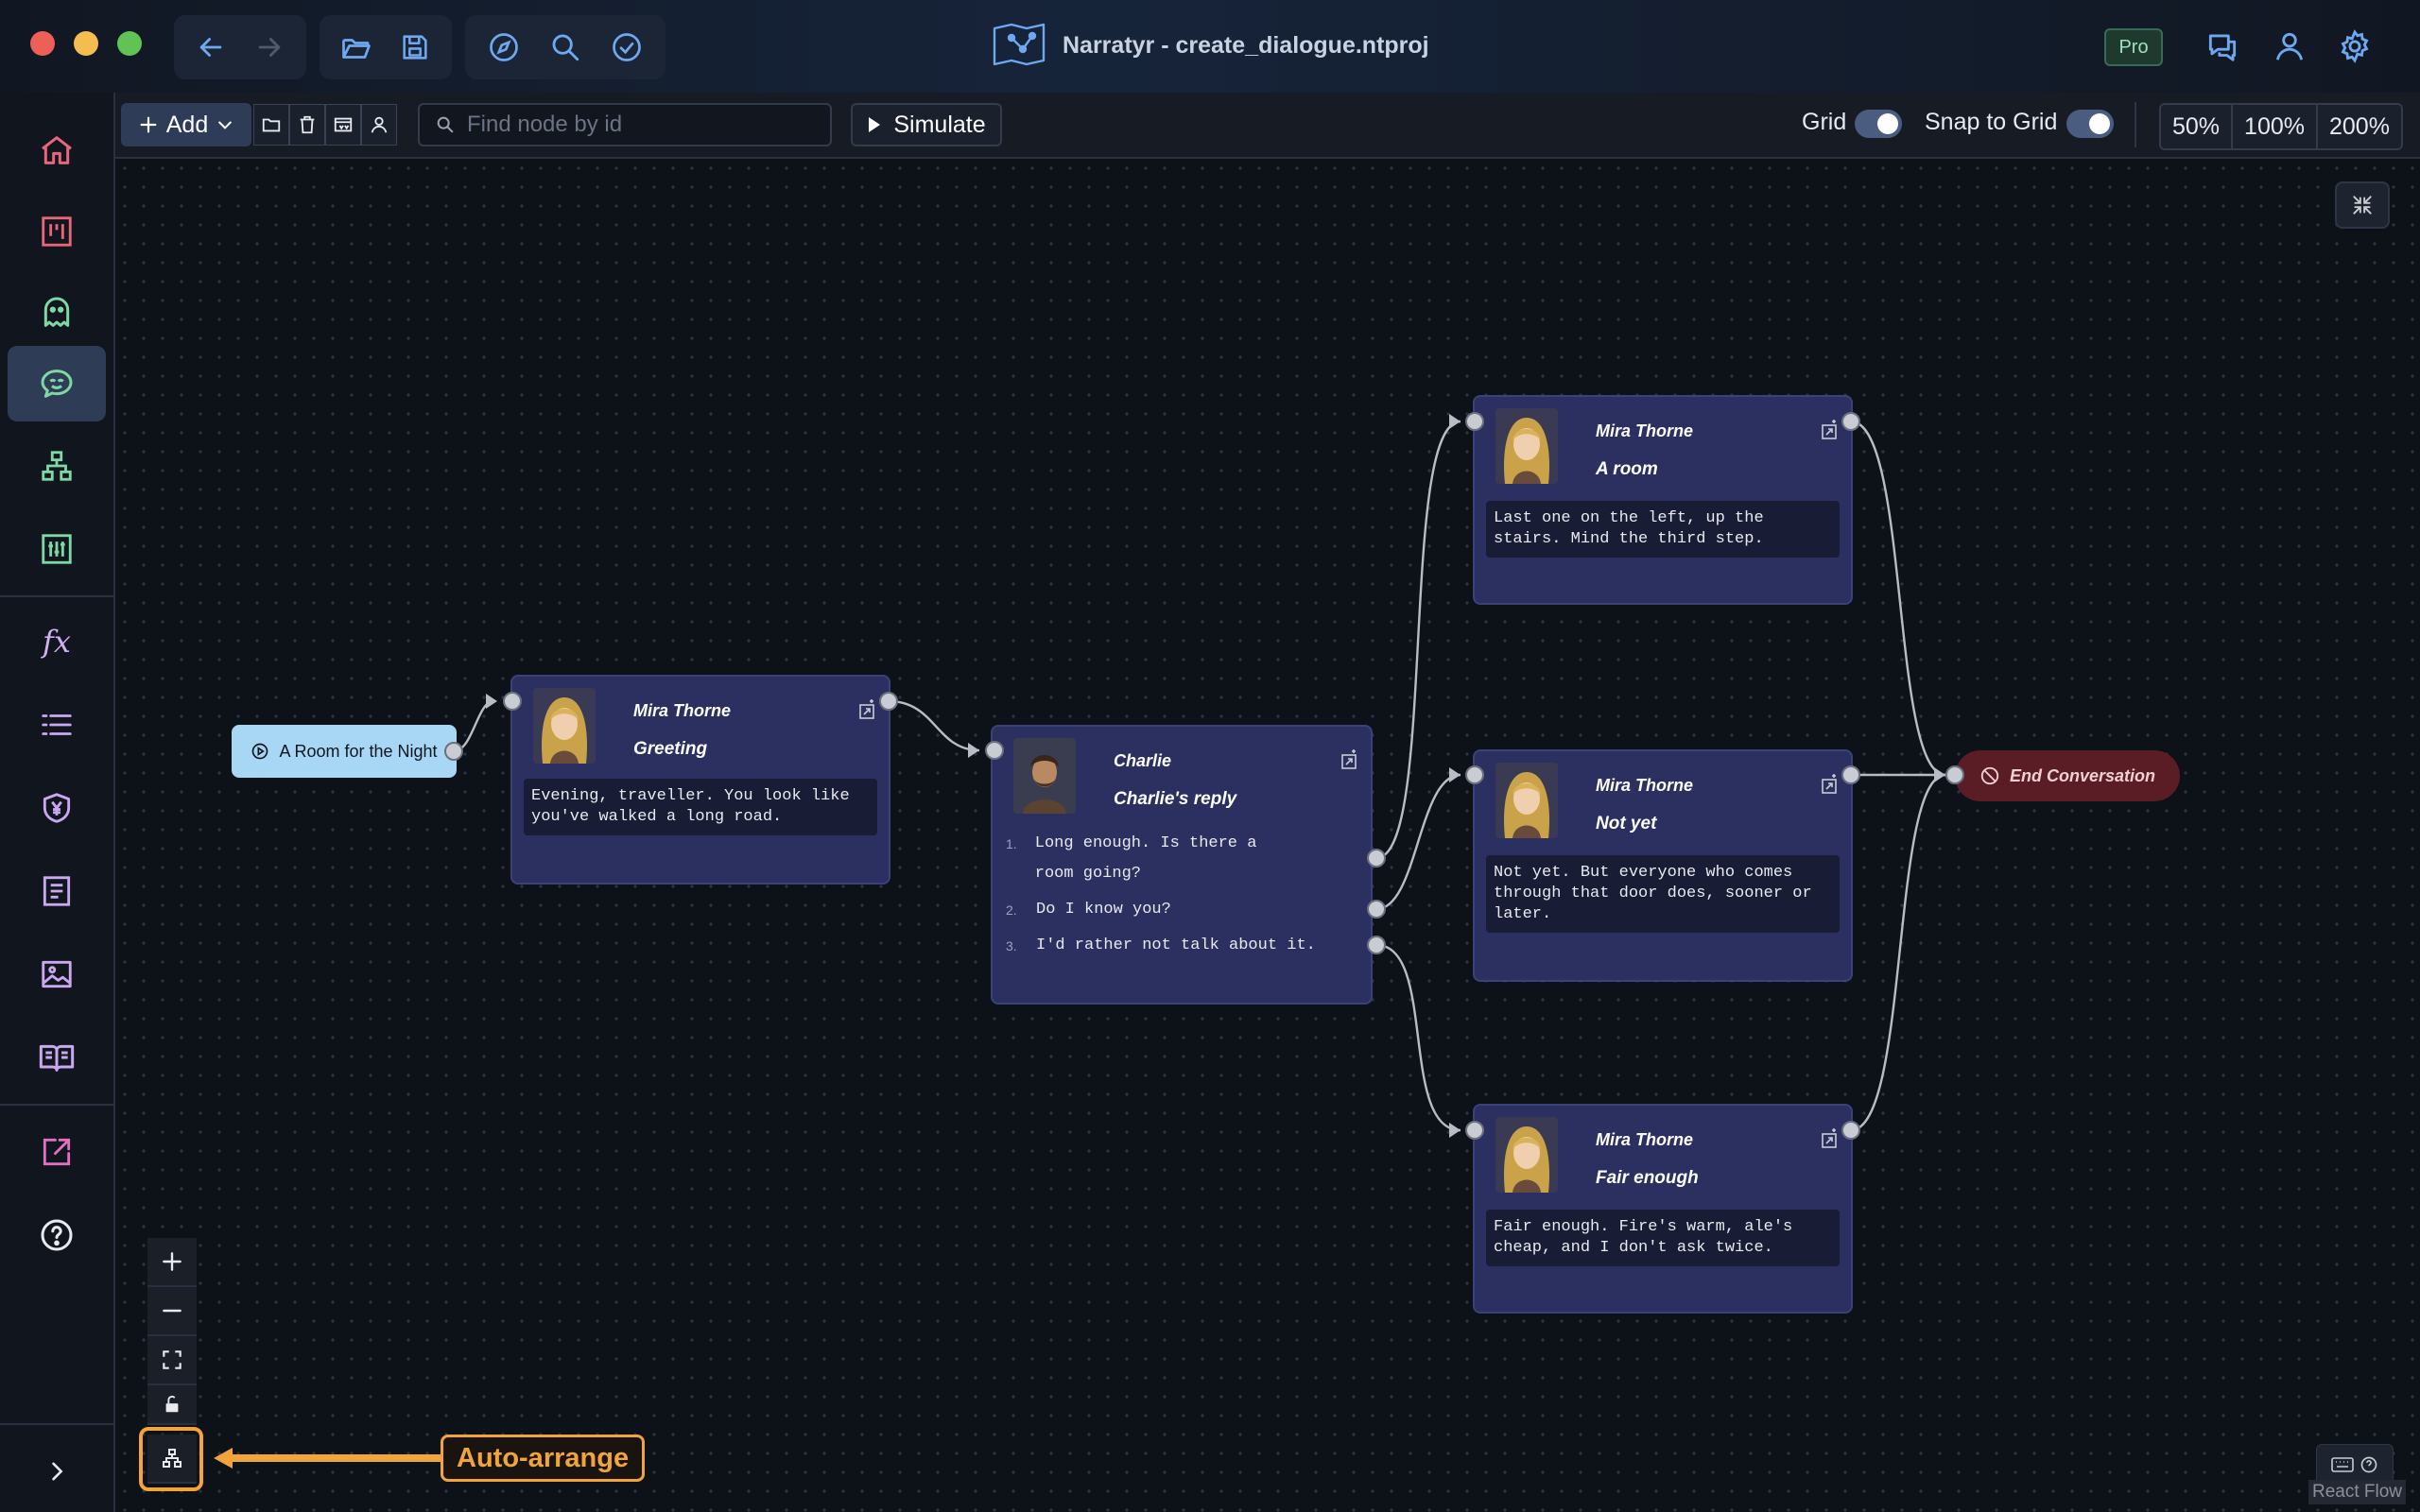 This screenshot has height=1512, width=2420. What do you see at coordinates (1626, 823) in the screenshot?
I see `node-title: Not yet` at bounding box center [1626, 823].